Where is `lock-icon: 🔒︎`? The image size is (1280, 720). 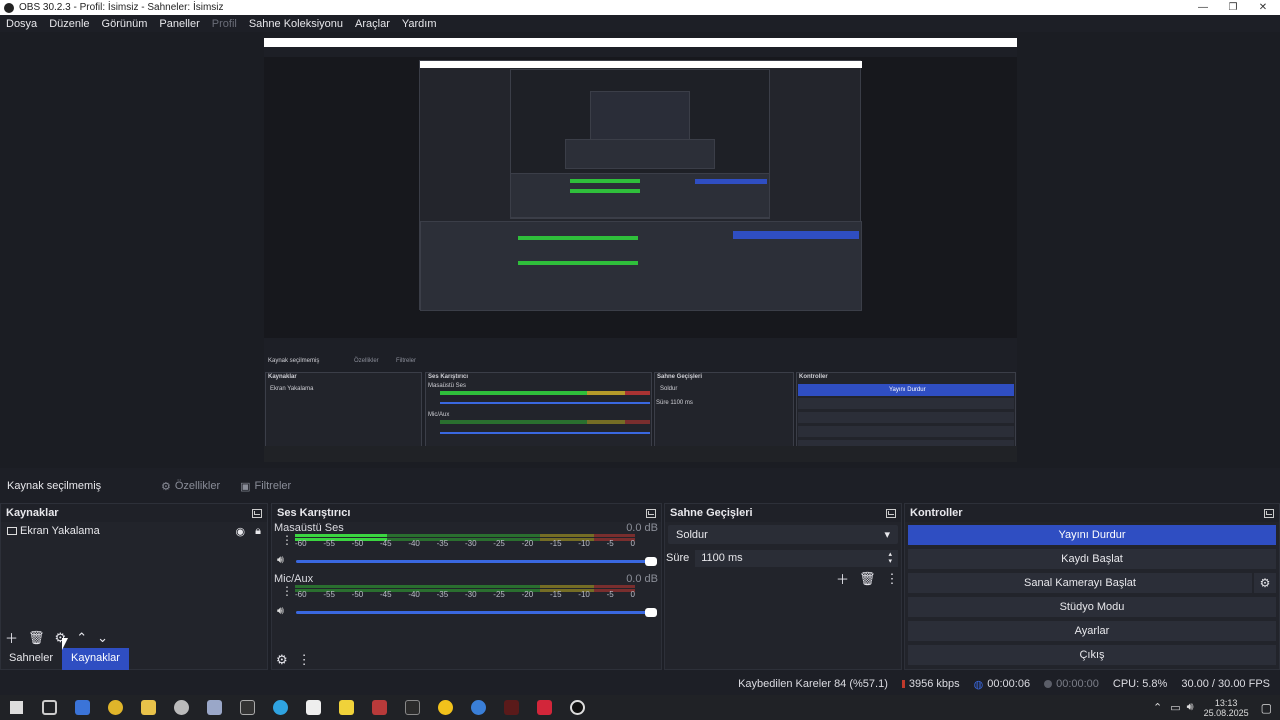
lock-icon: 🔒︎ is located at coordinates (258, 531).